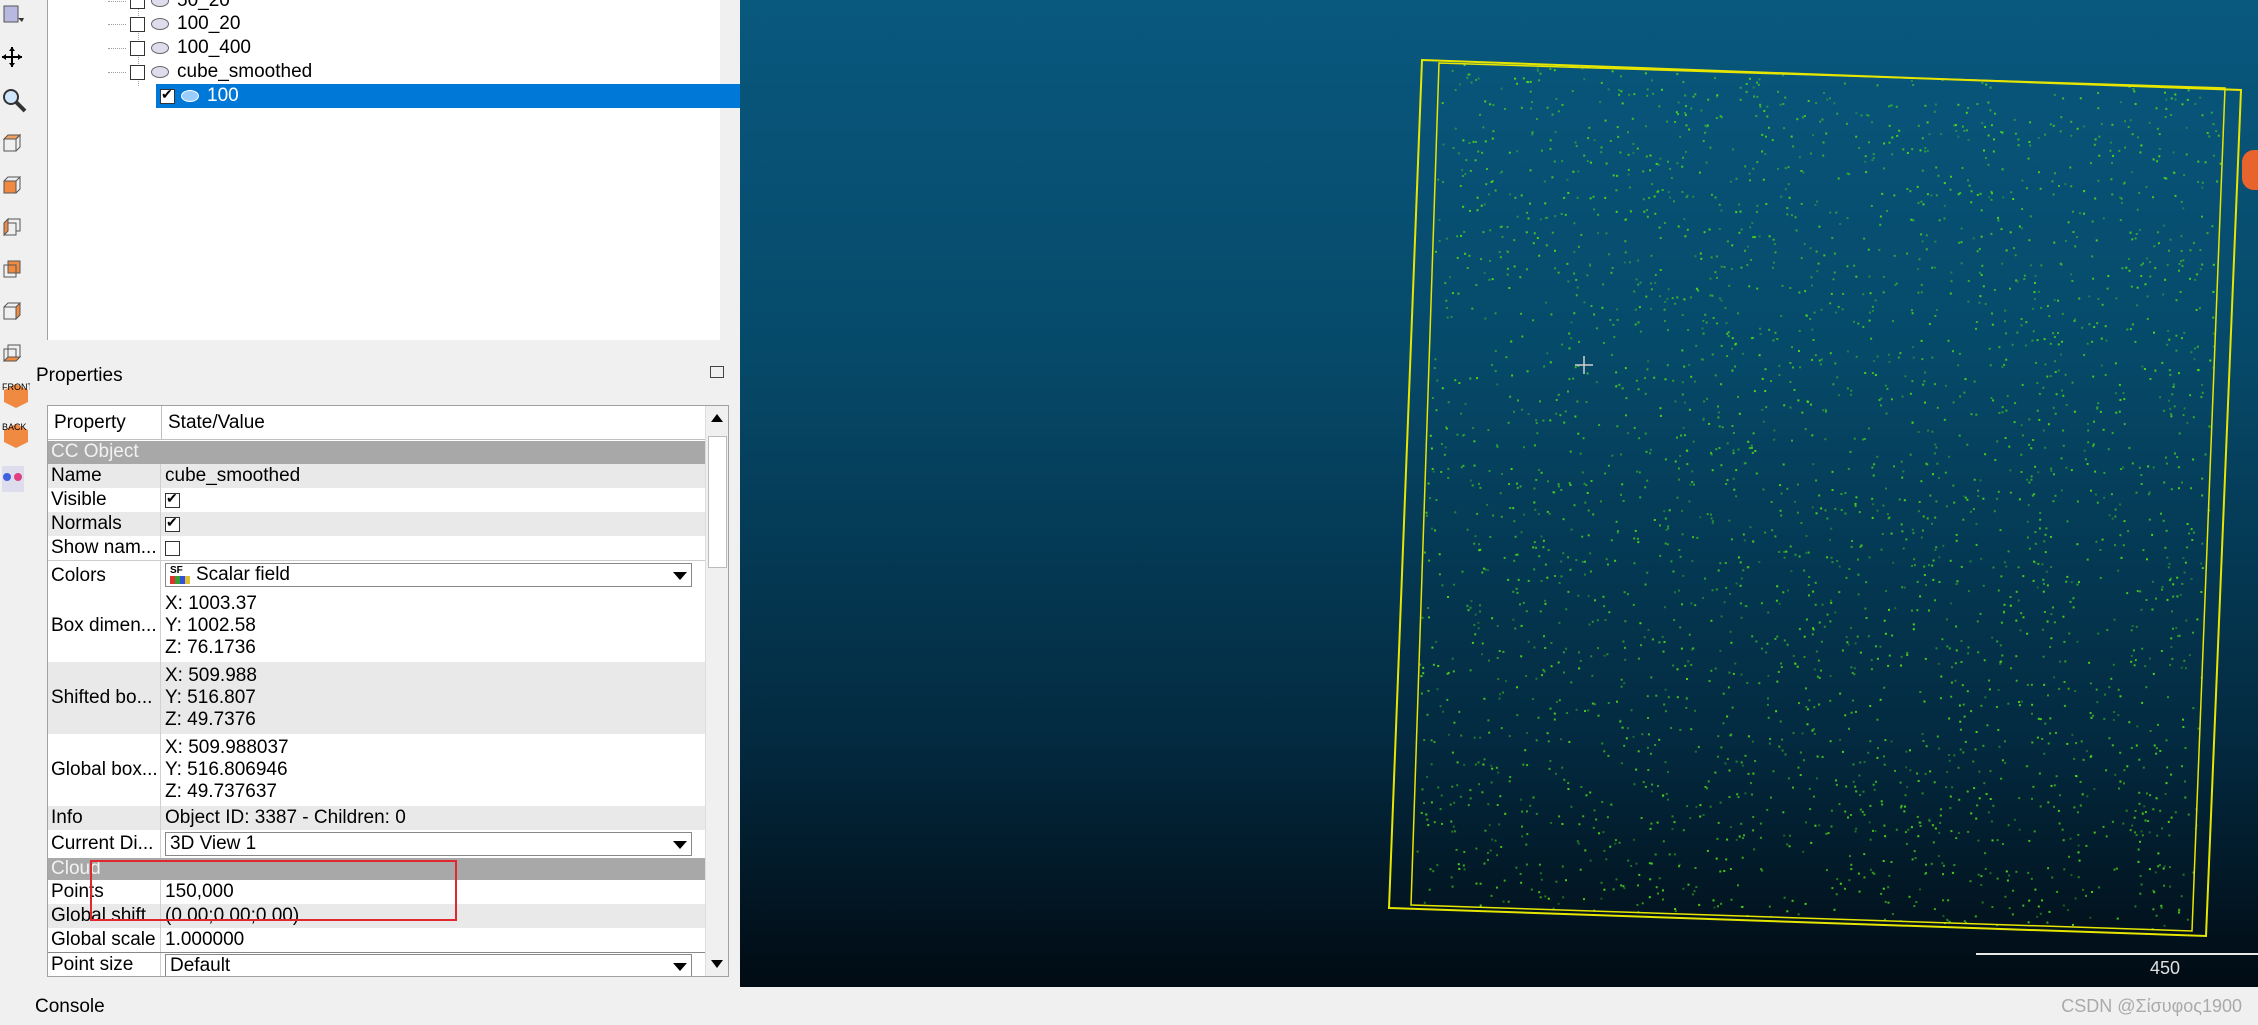 Image resolution: width=2258 pixels, height=1025 pixels. What do you see at coordinates (202, 940) in the screenshot?
I see `prop-value: 1.000000` at bounding box center [202, 940].